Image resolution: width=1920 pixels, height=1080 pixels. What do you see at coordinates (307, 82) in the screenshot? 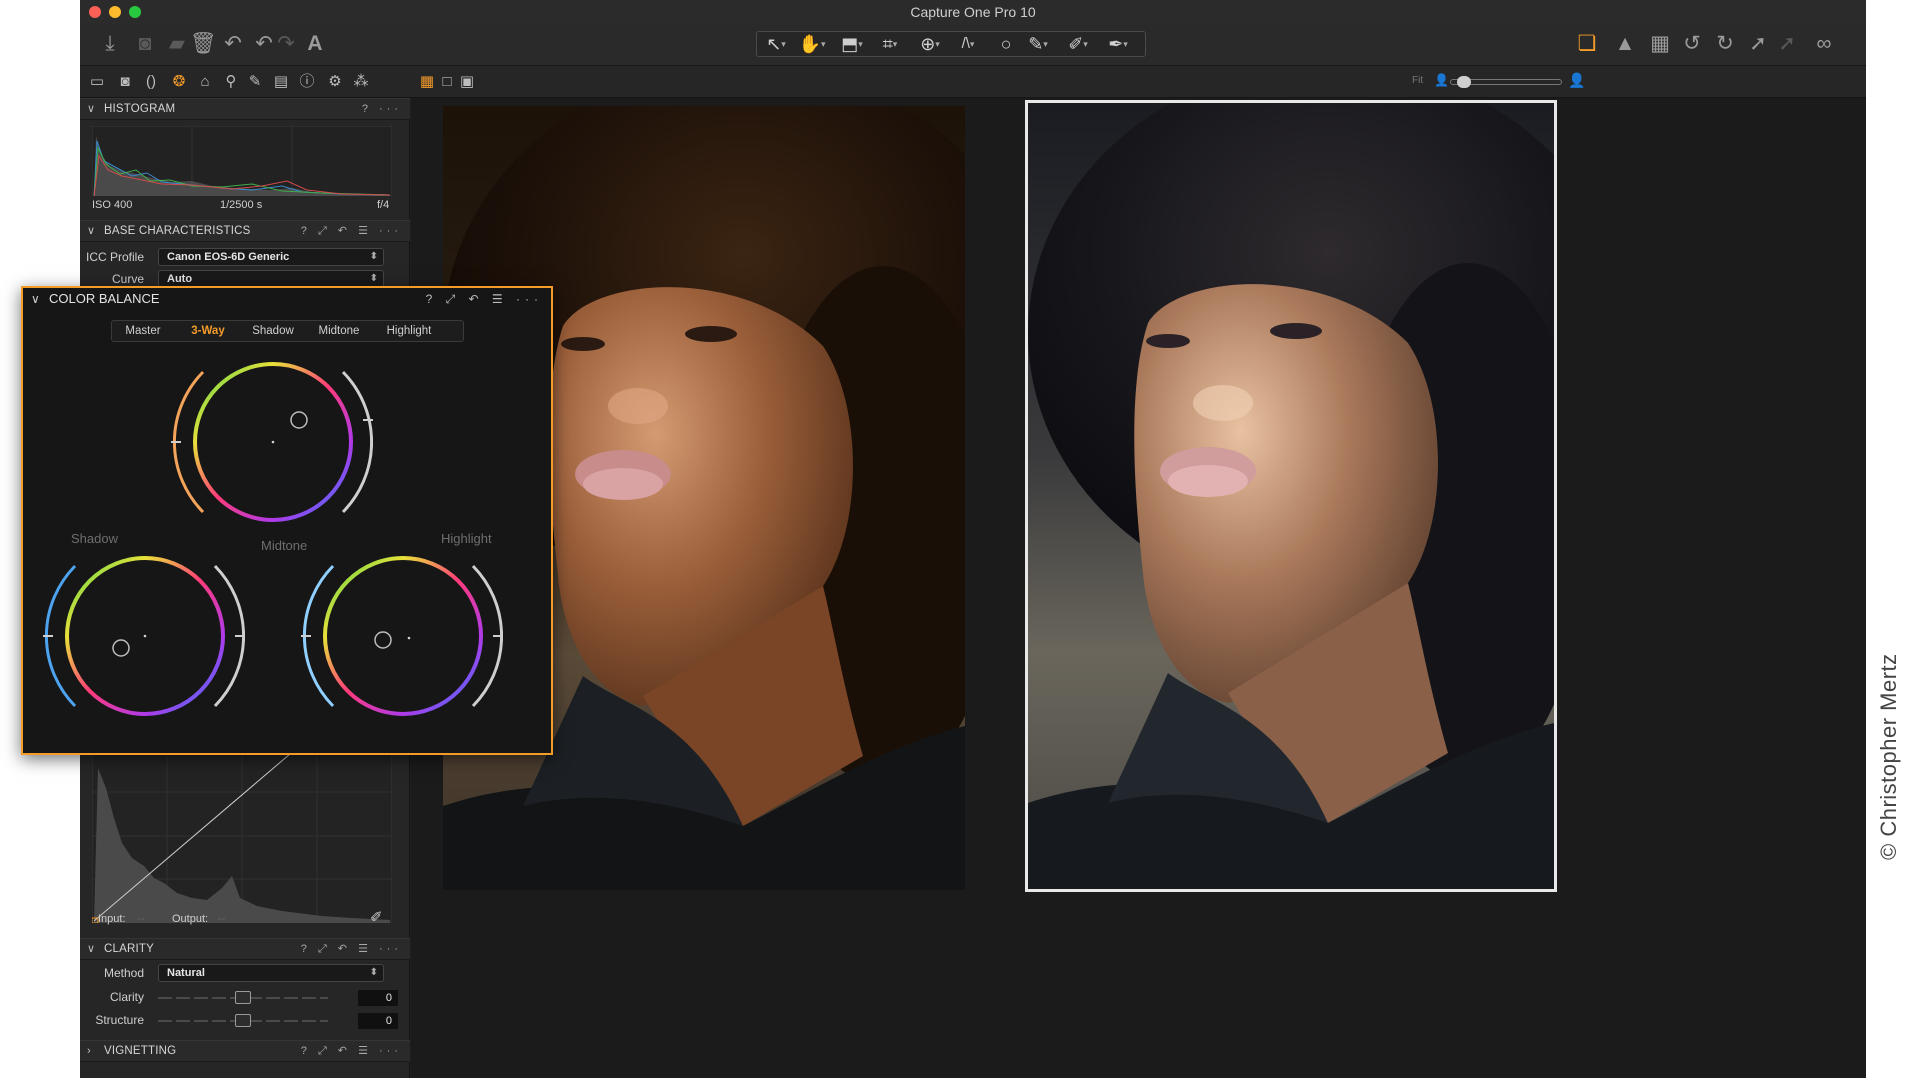
I see `tab-info-icon: ⓘ` at bounding box center [307, 82].